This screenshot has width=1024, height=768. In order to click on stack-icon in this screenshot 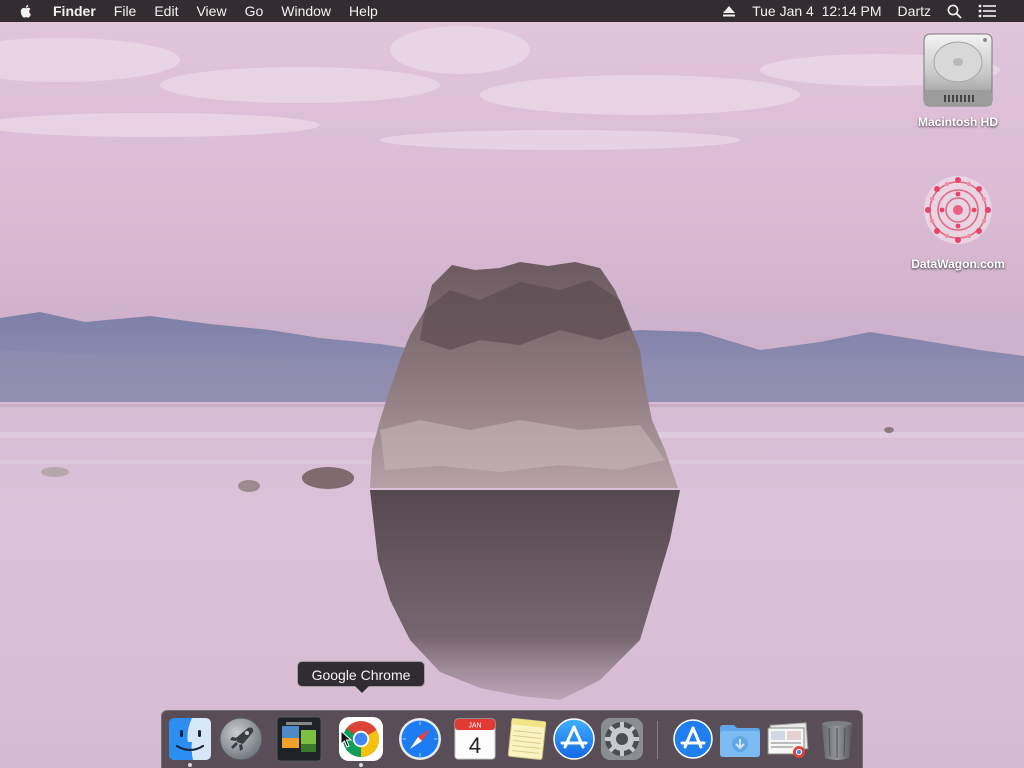, I will do `click(788, 740)`.